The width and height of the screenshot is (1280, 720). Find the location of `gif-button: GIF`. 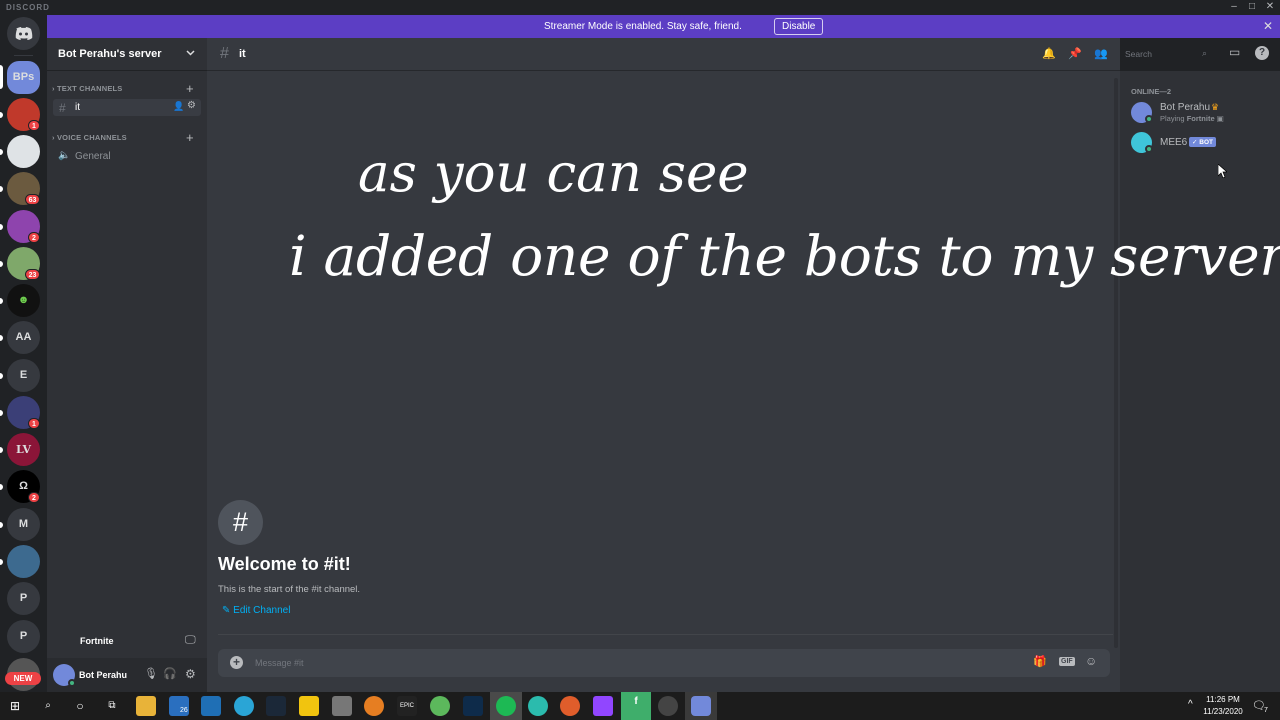

gif-button: GIF is located at coordinates (1067, 661).